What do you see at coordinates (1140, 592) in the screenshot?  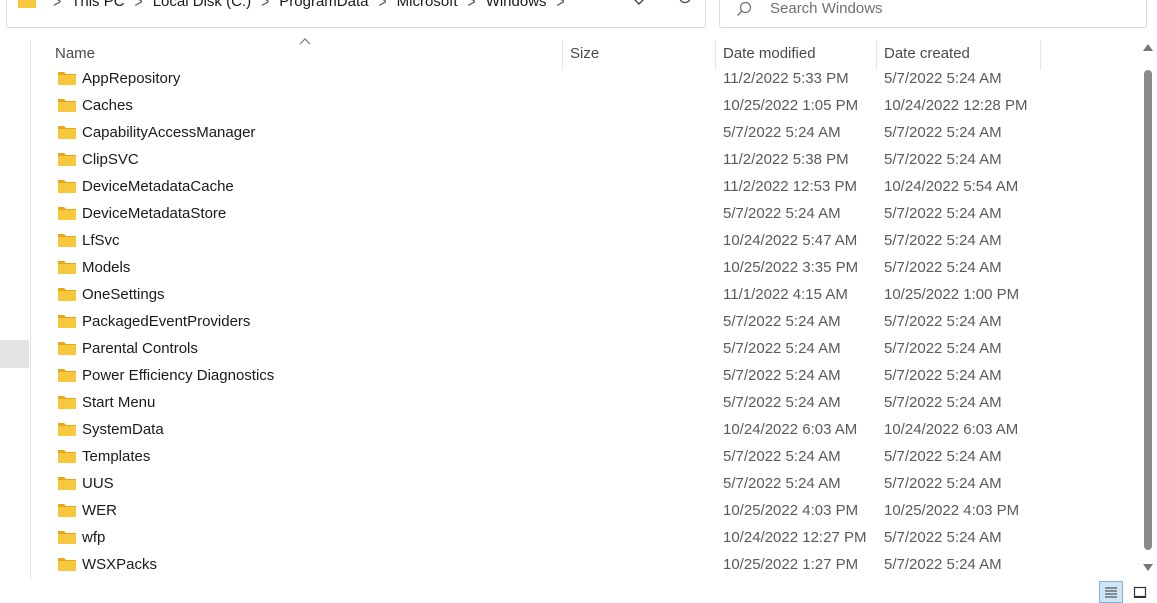 I see `large-icons-view-button` at bounding box center [1140, 592].